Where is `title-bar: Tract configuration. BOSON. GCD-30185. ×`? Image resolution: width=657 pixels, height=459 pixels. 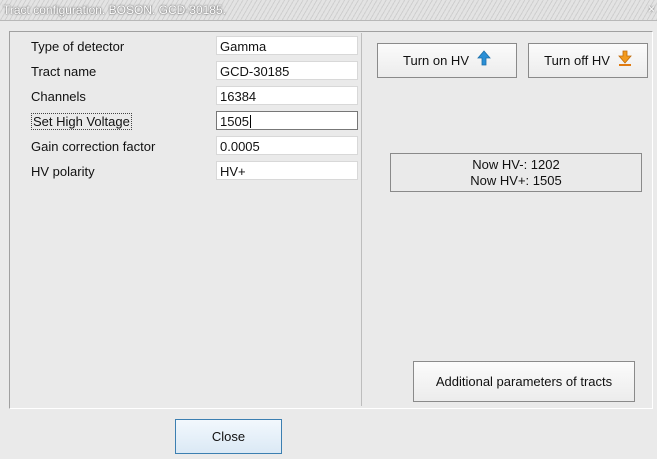 title-bar: Tract configuration. BOSON. GCD-30185. × is located at coordinates (328, 10).